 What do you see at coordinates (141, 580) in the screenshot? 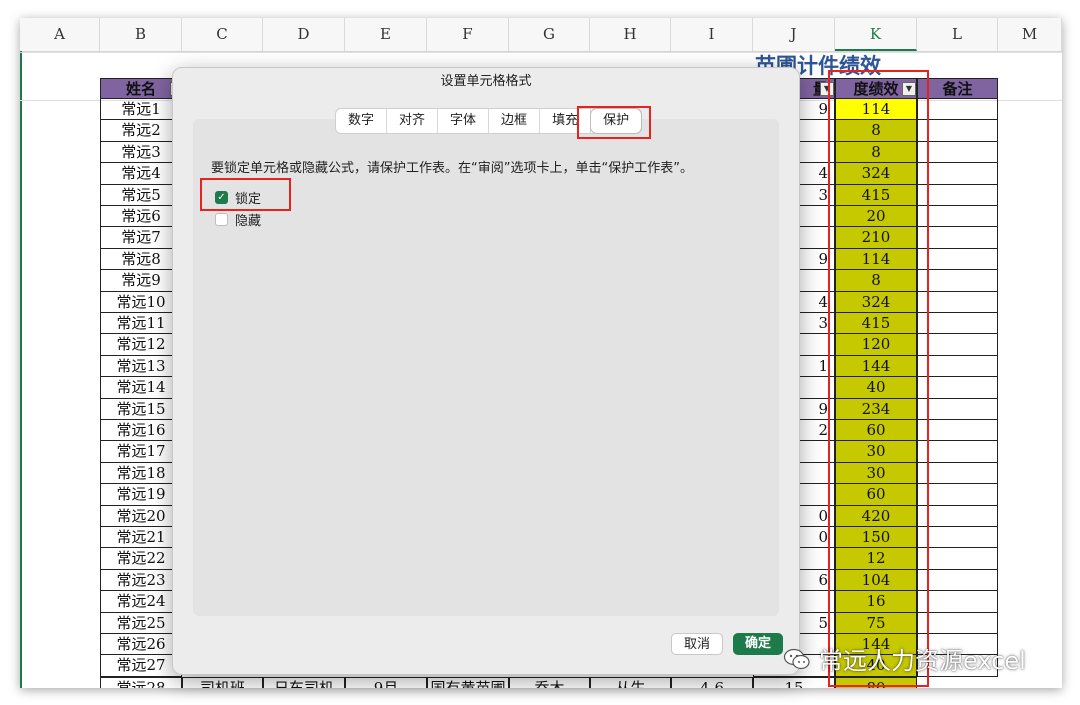
I see `table-cell-name: 常远23` at bounding box center [141, 580].